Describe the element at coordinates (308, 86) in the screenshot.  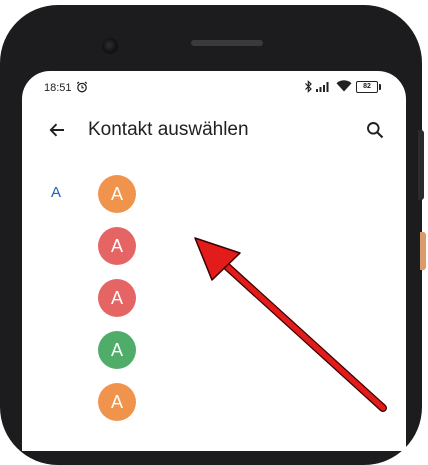
I see `bluetooth-icon` at that location.